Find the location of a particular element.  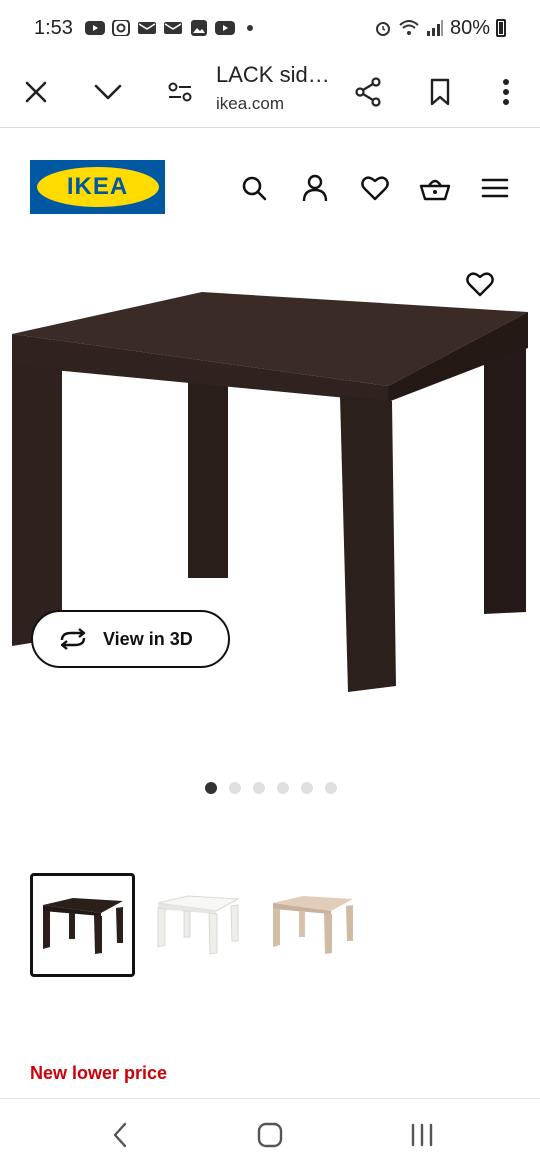

view-in-3d-button: View in 3D is located at coordinates (130, 639).